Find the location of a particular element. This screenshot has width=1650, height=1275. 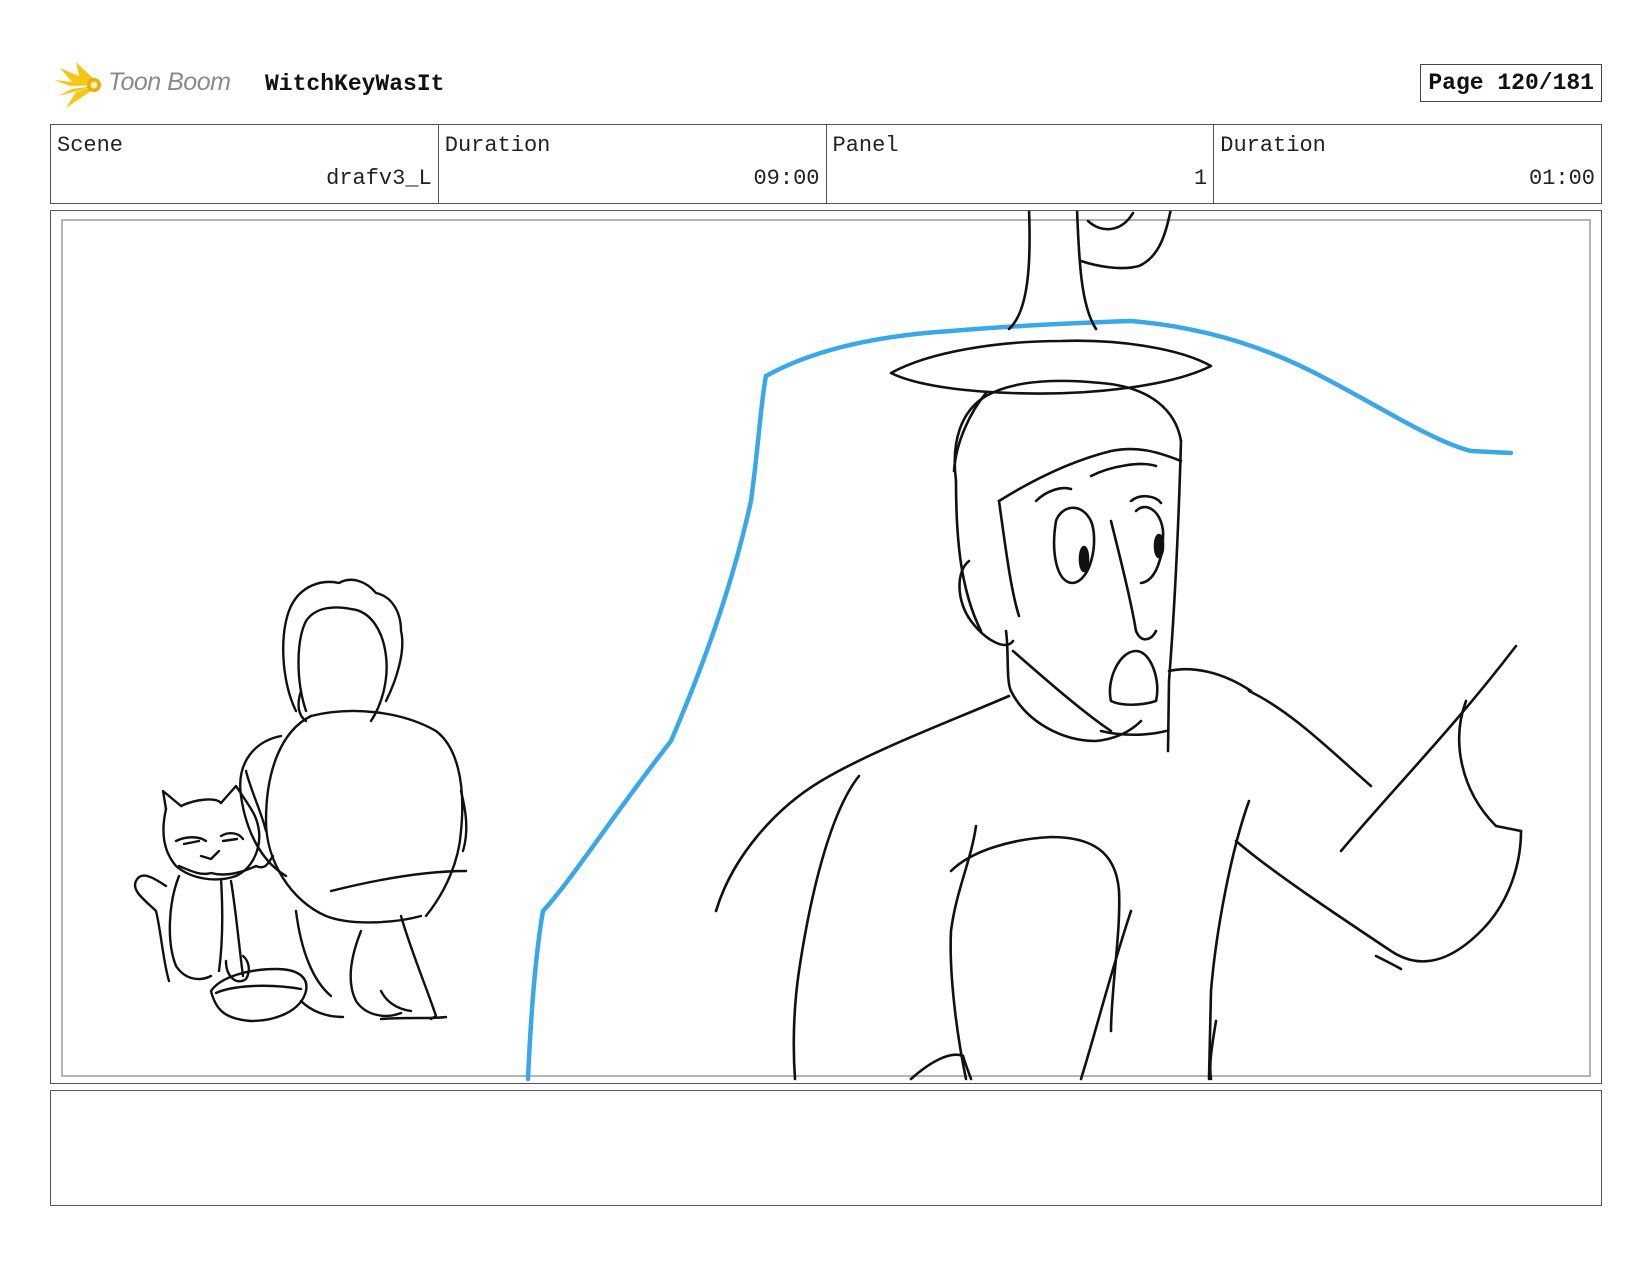

panel-notes is located at coordinates (826, 1148).